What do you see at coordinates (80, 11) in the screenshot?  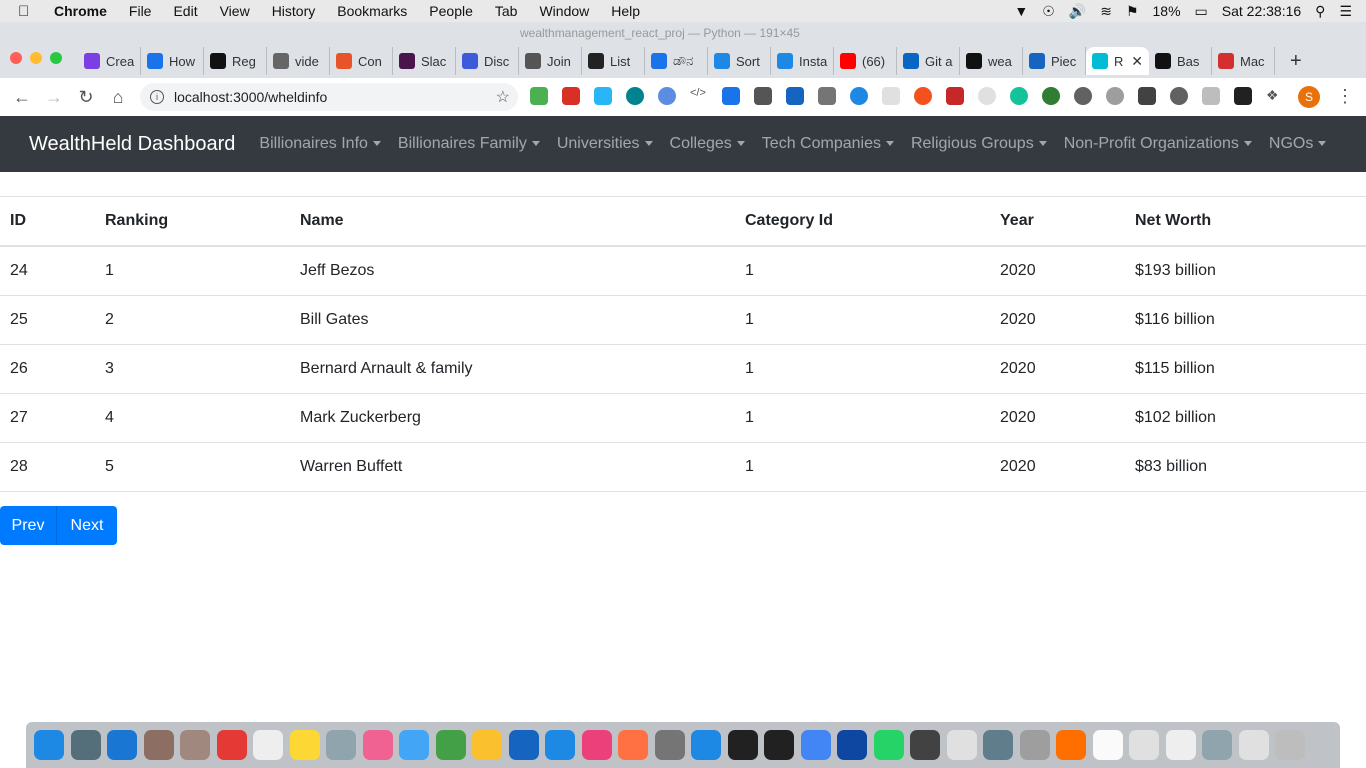 I see `menu-app-chrome: Chrome` at bounding box center [80, 11].